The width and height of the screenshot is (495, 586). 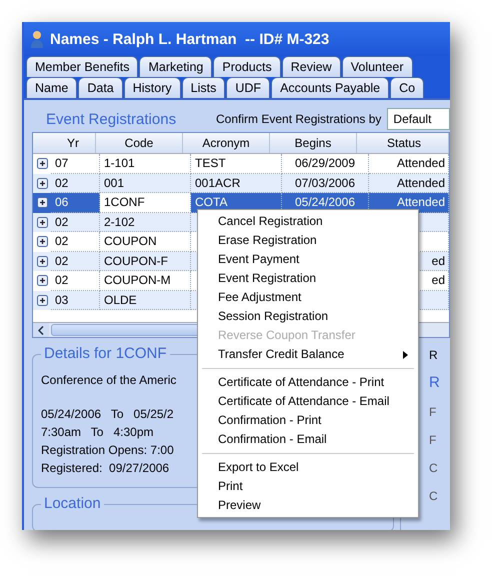 What do you see at coordinates (435, 382) in the screenshot?
I see `section-title: R` at bounding box center [435, 382].